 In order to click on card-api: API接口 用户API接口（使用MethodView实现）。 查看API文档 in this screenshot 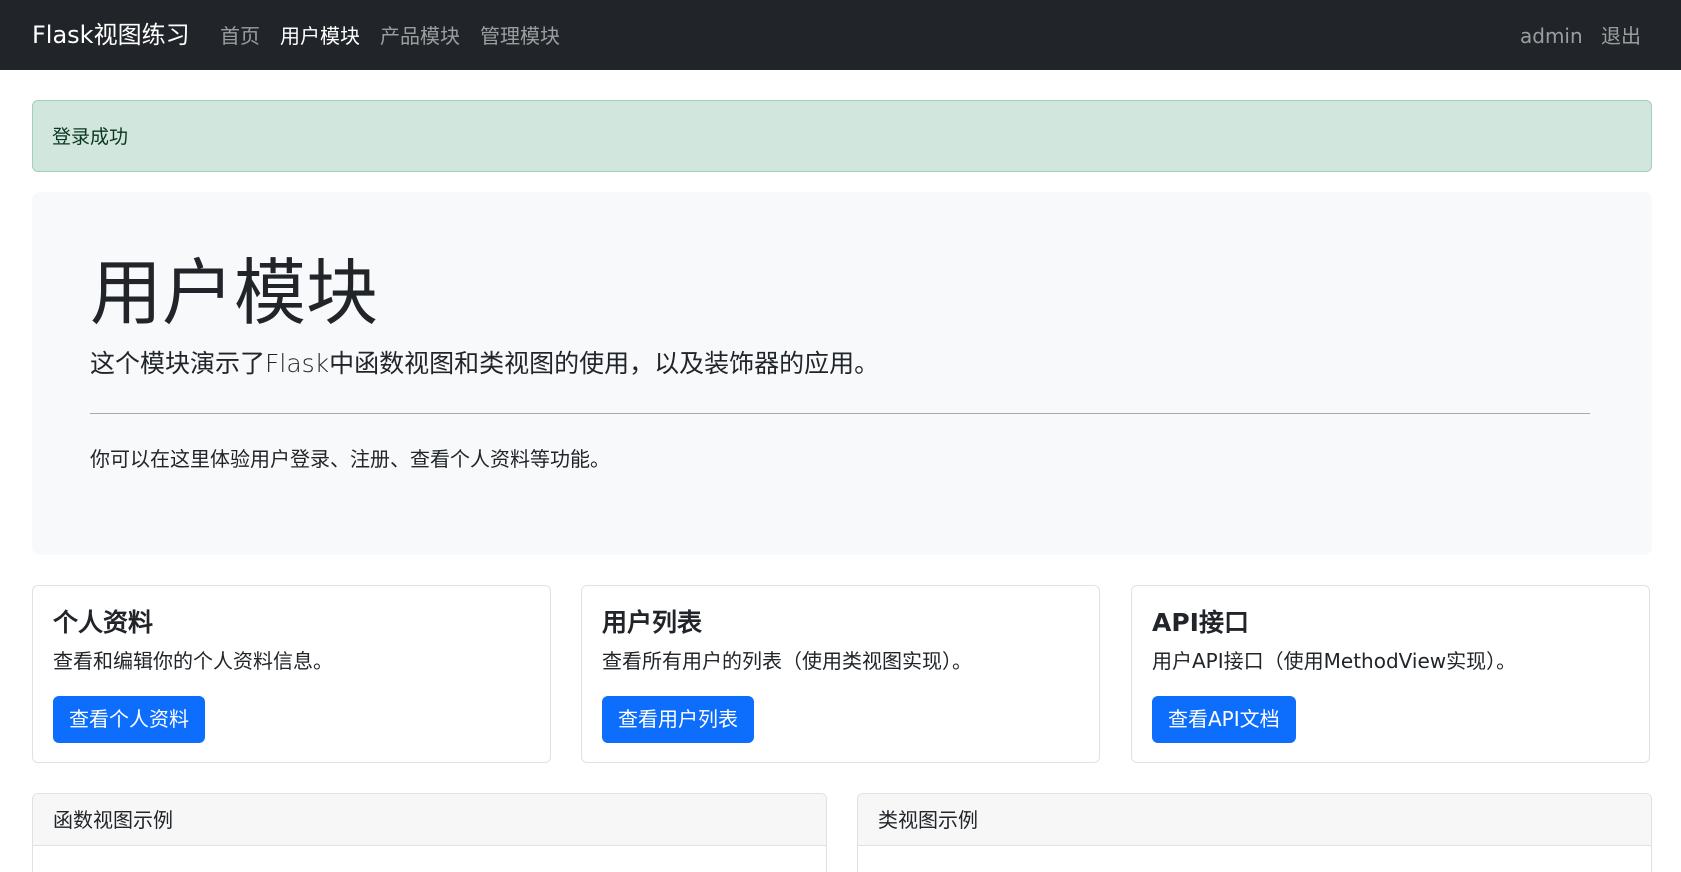, I will do `click(1390, 674)`.